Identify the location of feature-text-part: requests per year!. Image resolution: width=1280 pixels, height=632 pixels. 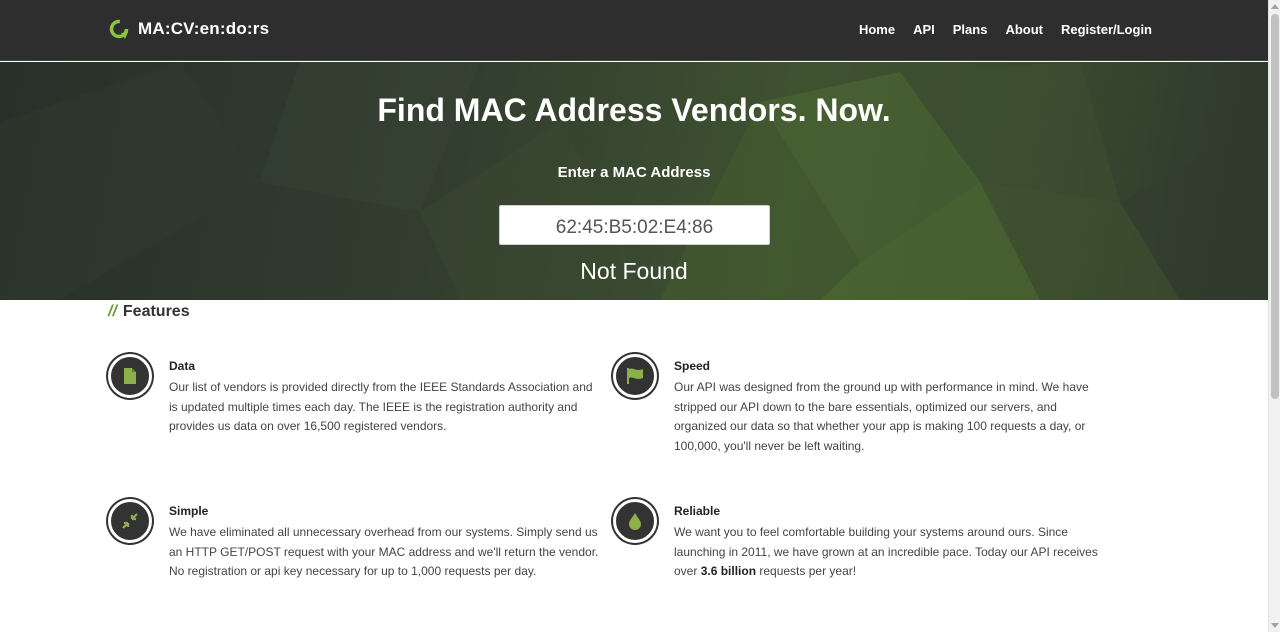
(806, 571).